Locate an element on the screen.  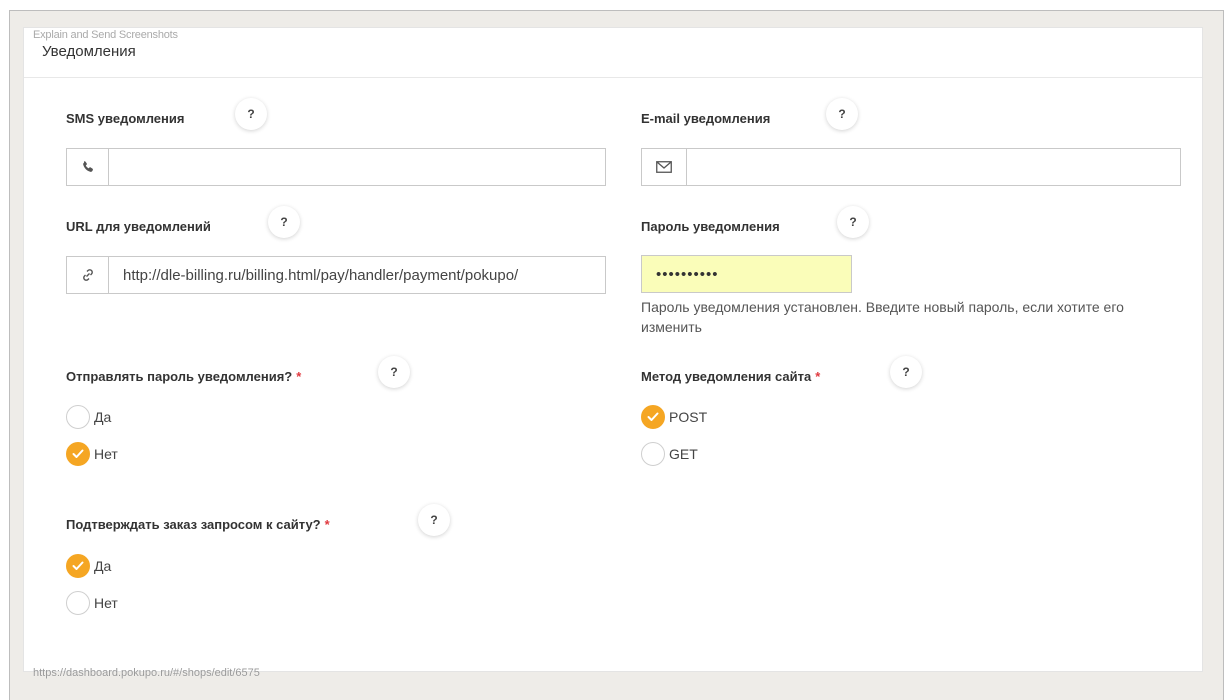
notify-method-option-get: GET is located at coordinates (669, 454).